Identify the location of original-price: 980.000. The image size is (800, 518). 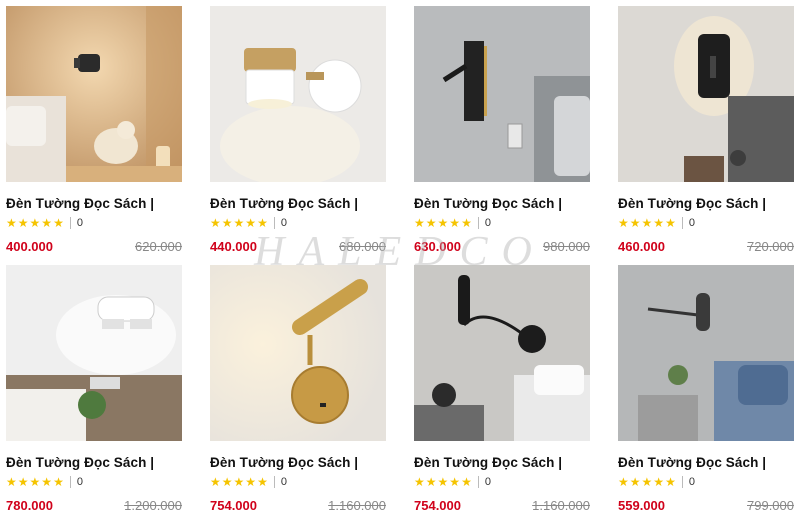
(566, 246).